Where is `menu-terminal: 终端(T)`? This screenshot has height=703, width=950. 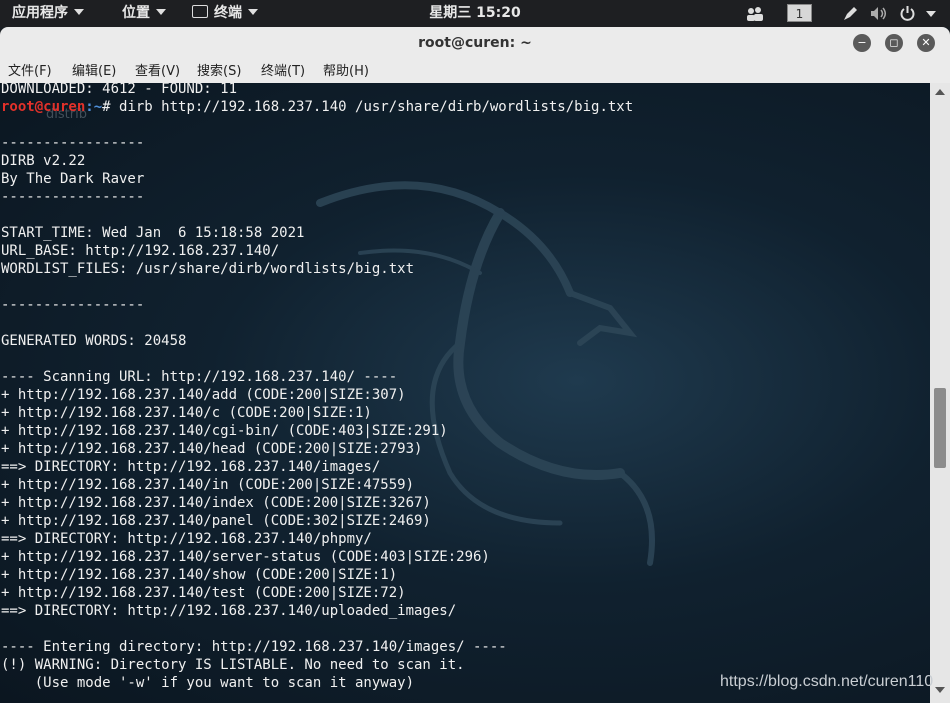 menu-terminal: 终端(T) is located at coordinates (283, 72).